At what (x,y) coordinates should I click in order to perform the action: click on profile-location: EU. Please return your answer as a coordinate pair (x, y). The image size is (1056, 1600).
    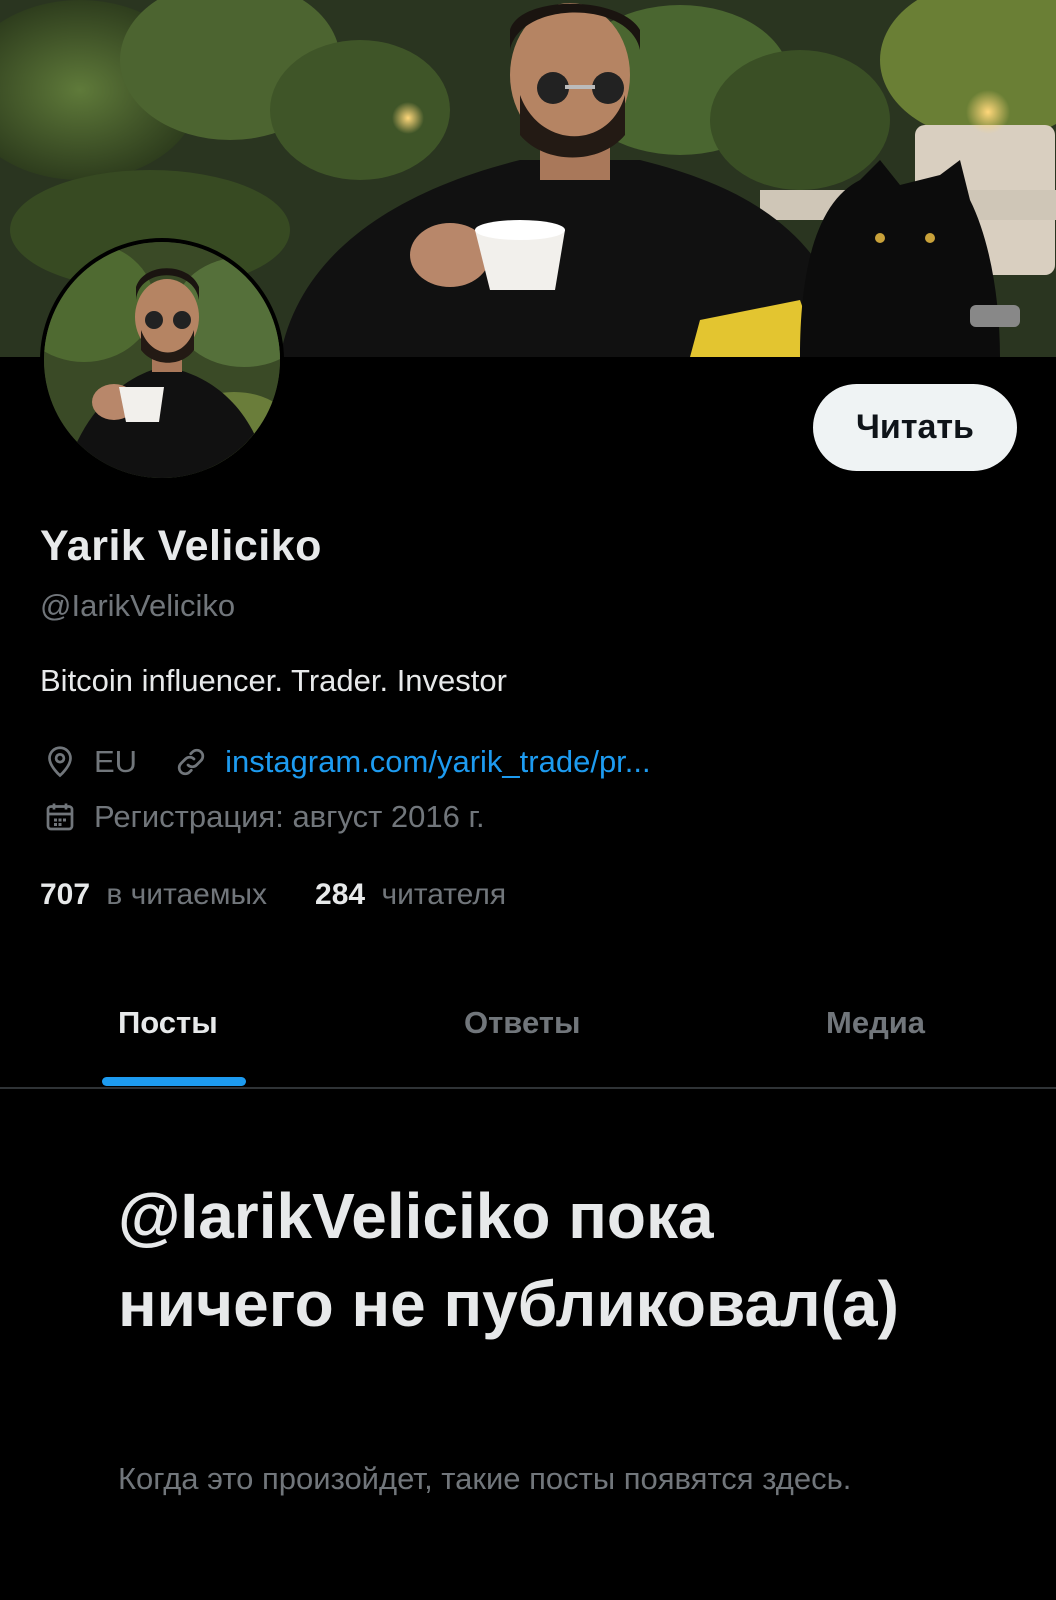
    Looking at the image, I should click on (116, 761).